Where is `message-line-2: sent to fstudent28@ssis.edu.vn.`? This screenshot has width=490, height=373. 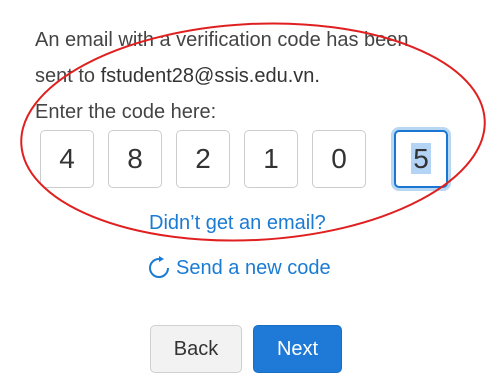
message-line-2: sent to fstudent28@ssis.edu.vn. is located at coordinates (255, 76).